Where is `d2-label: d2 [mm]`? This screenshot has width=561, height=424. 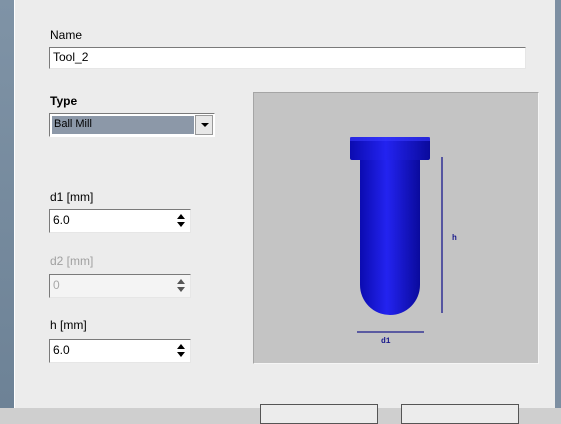
d2-label: d2 [mm] is located at coordinates (72, 261).